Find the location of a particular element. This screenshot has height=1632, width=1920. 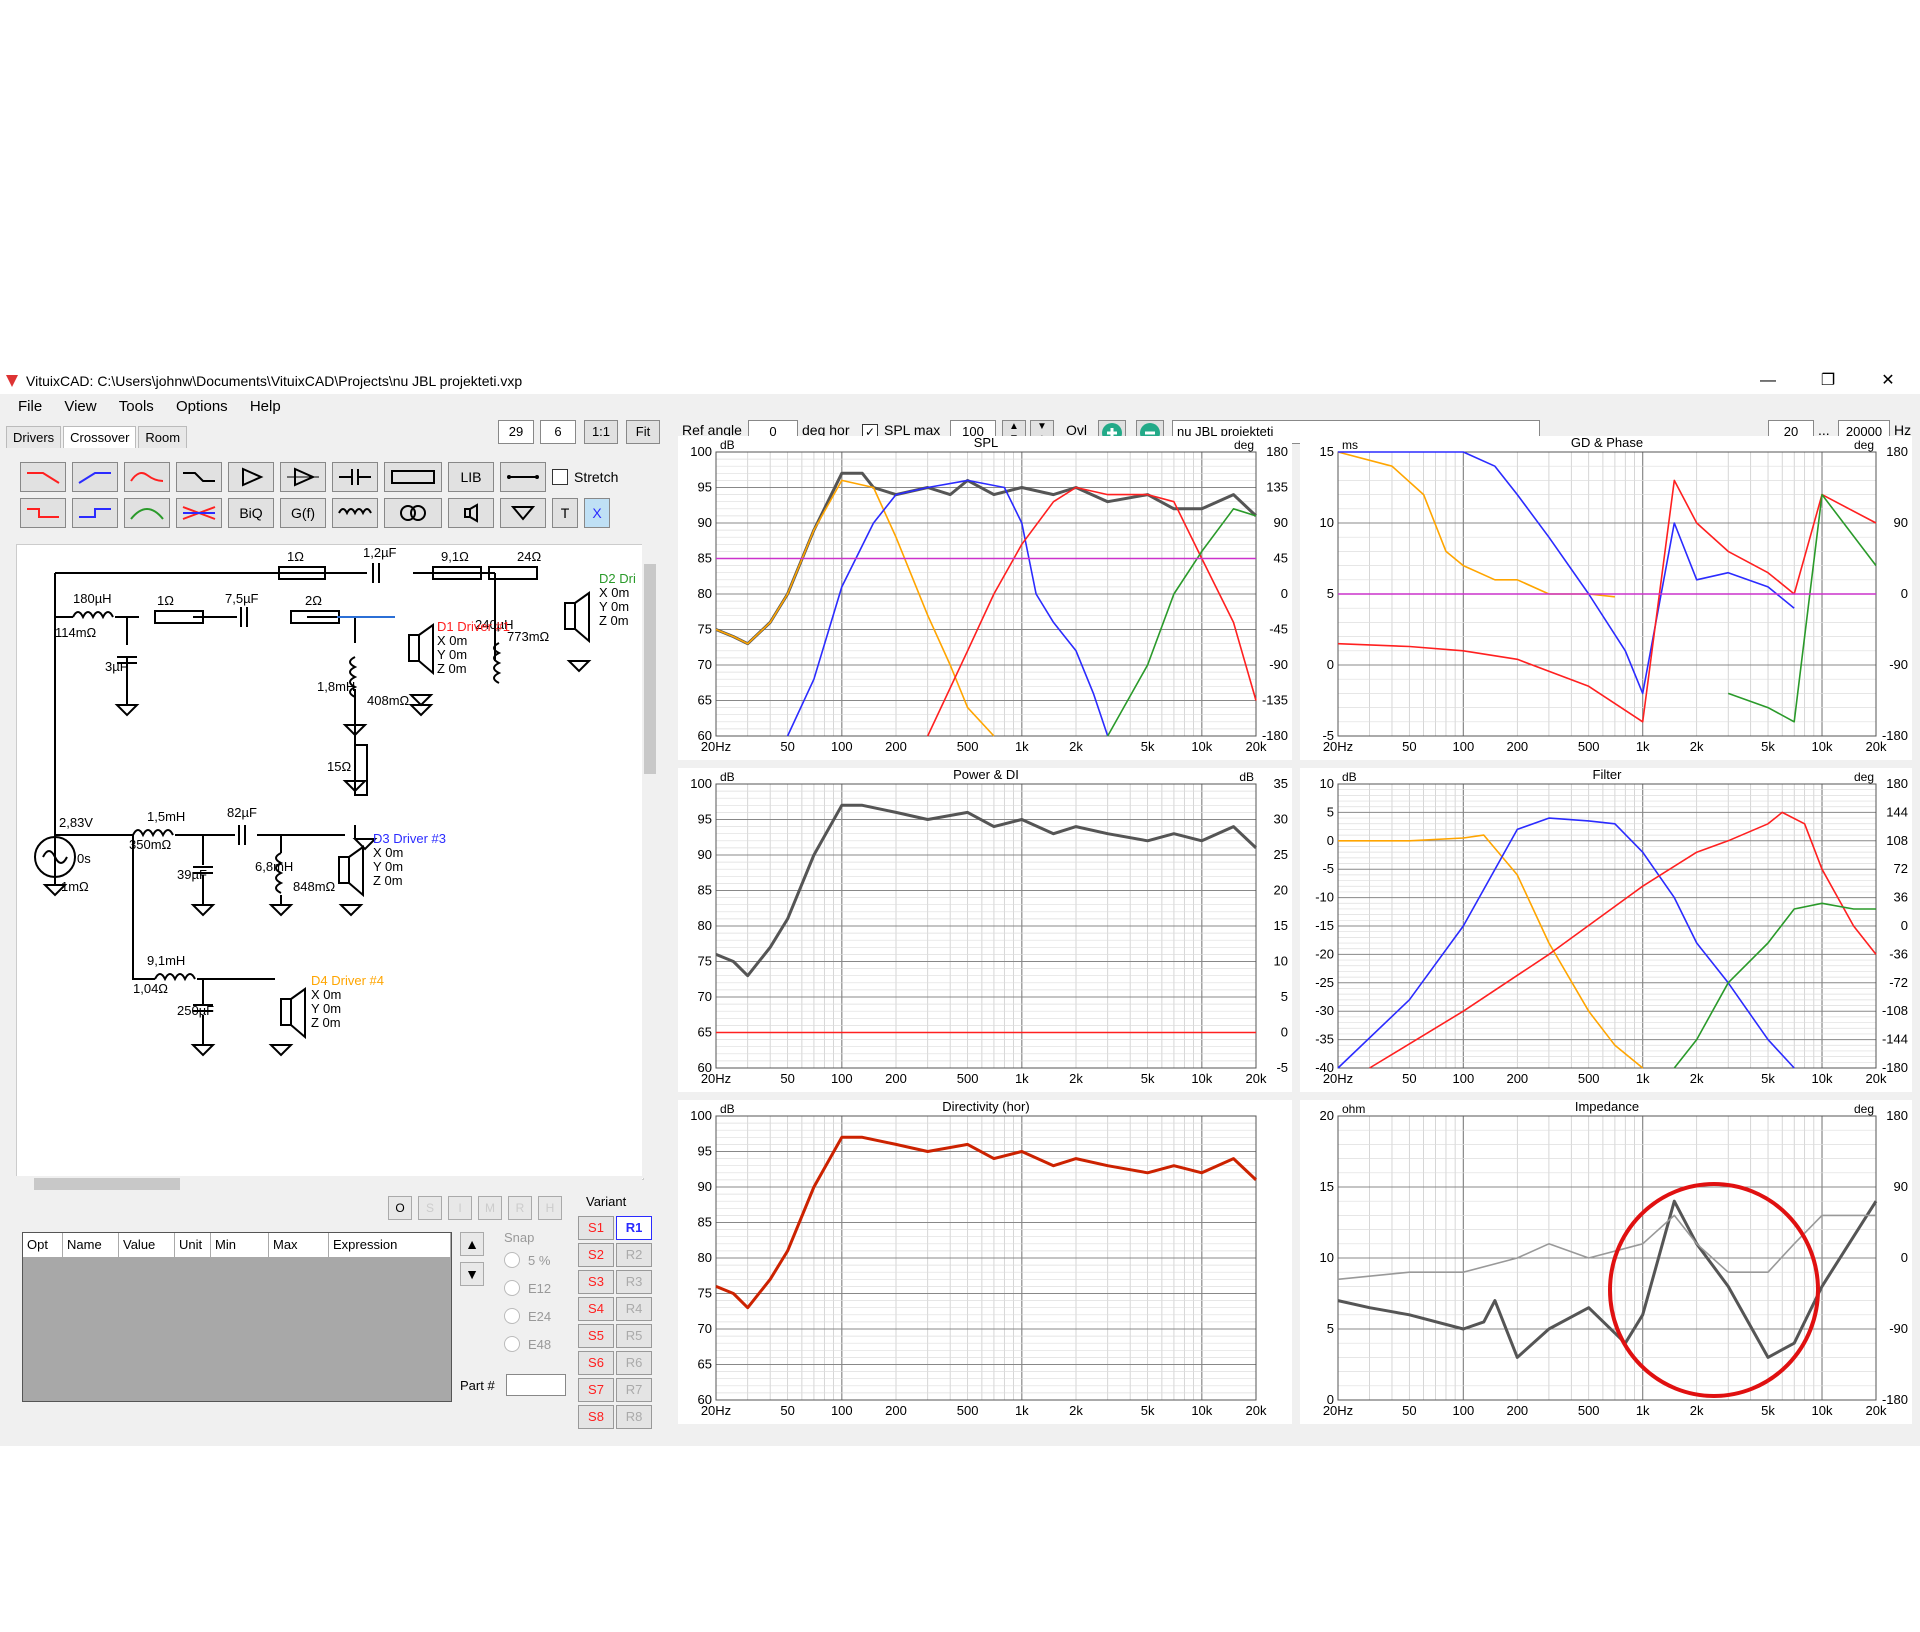

variant-r6-button: R6 is located at coordinates (634, 1363).